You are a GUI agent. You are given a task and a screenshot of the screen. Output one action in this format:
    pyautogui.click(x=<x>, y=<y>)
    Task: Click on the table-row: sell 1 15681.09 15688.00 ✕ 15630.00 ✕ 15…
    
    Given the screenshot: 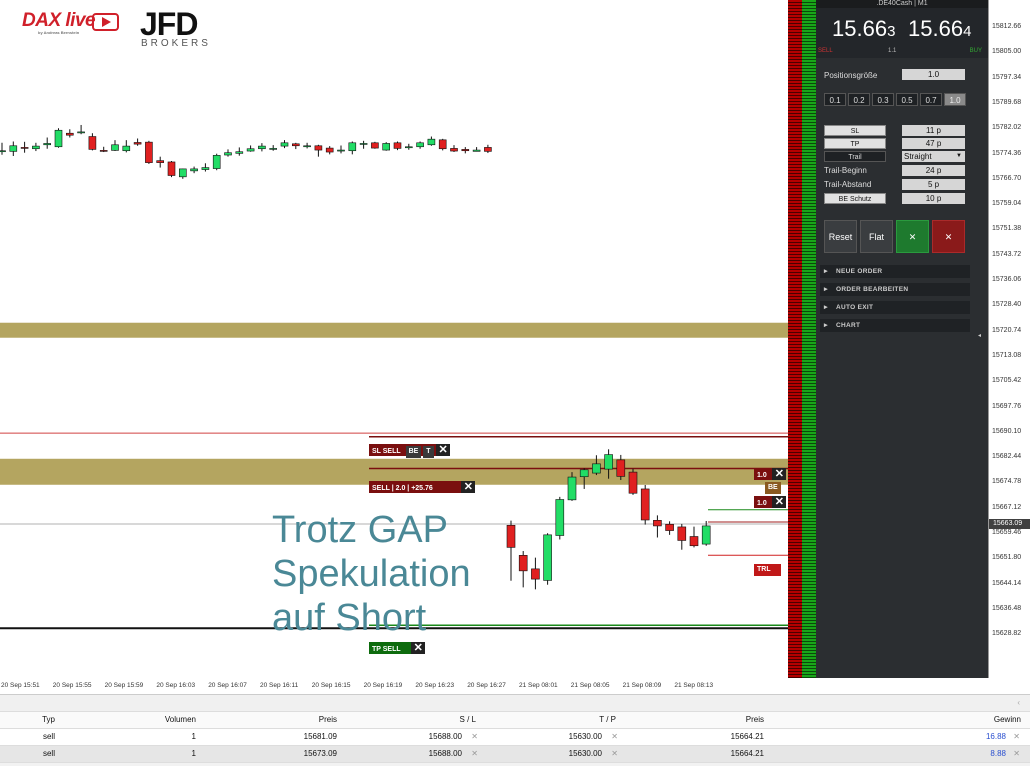 What is the action you would take?
    pyautogui.click(x=515, y=737)
    